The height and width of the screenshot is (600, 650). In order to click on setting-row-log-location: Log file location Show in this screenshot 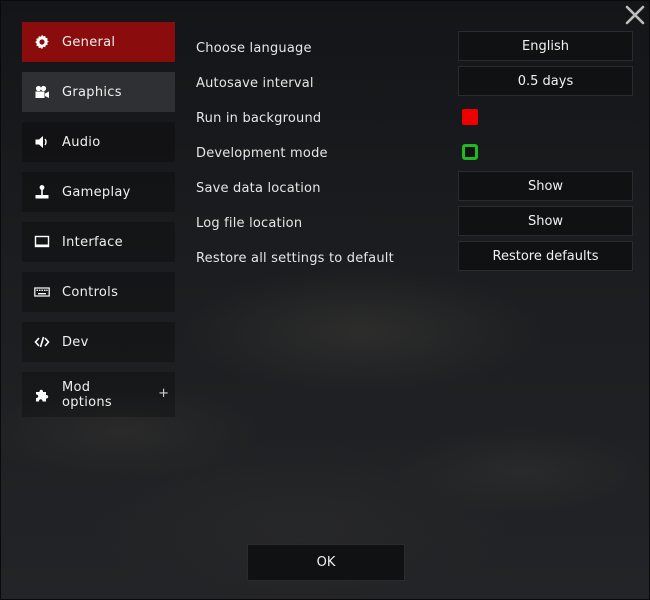, I will do `click(414, 223)`.